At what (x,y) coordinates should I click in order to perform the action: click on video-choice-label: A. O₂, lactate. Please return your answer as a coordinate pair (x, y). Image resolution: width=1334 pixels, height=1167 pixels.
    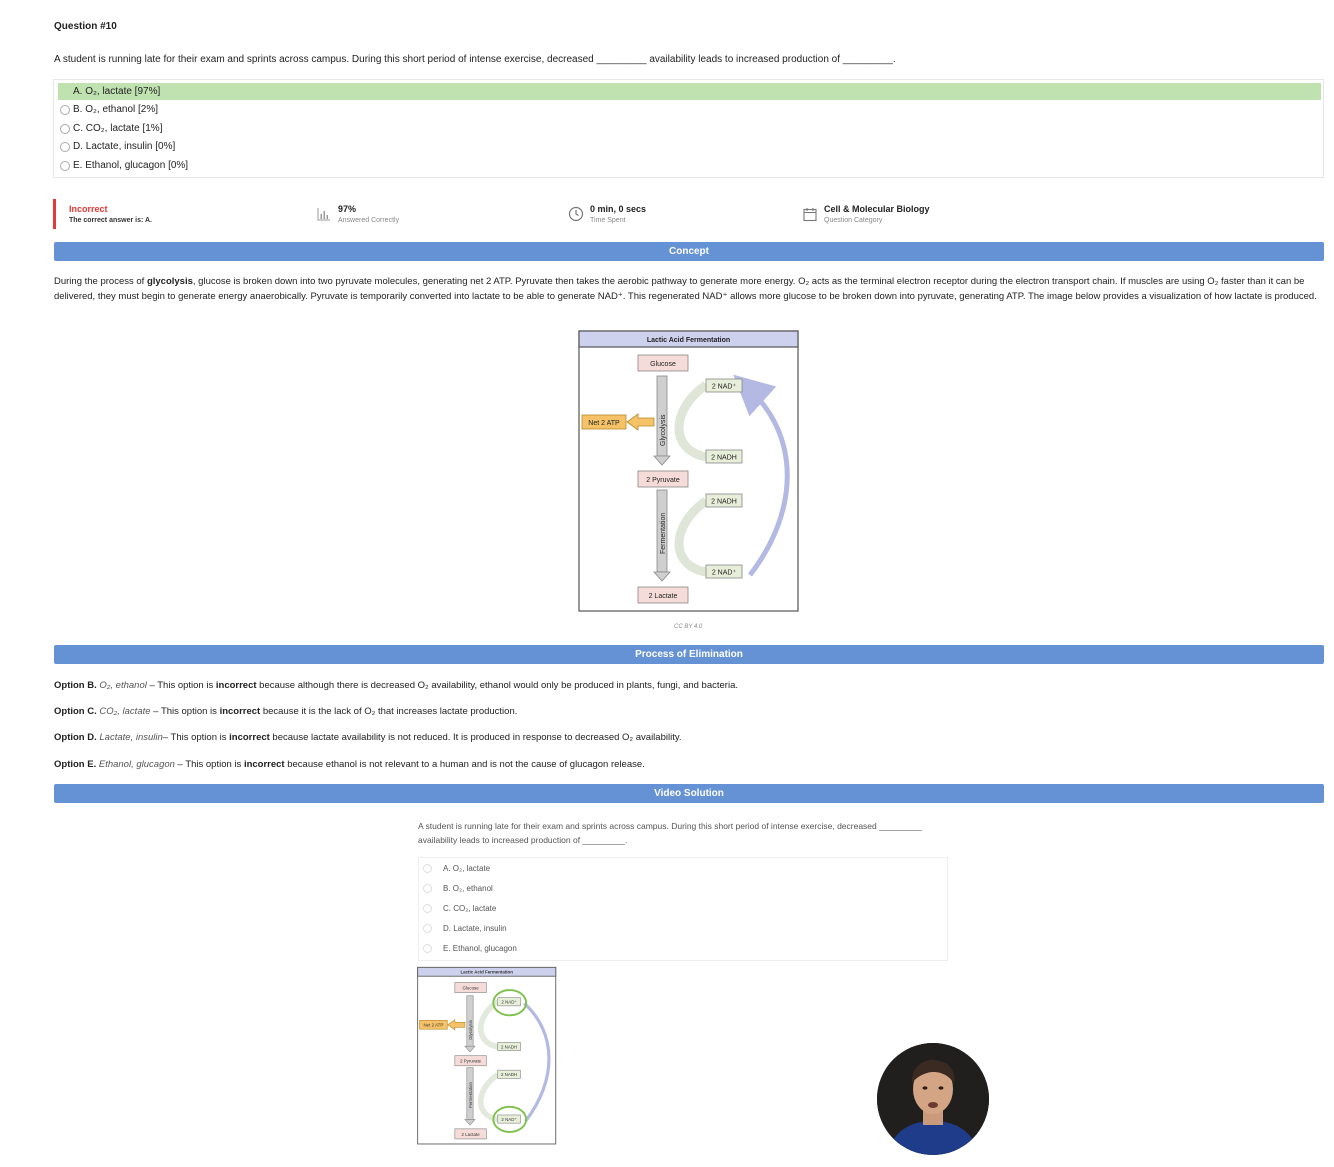
    Looking at the image, I should click on (467, 868).